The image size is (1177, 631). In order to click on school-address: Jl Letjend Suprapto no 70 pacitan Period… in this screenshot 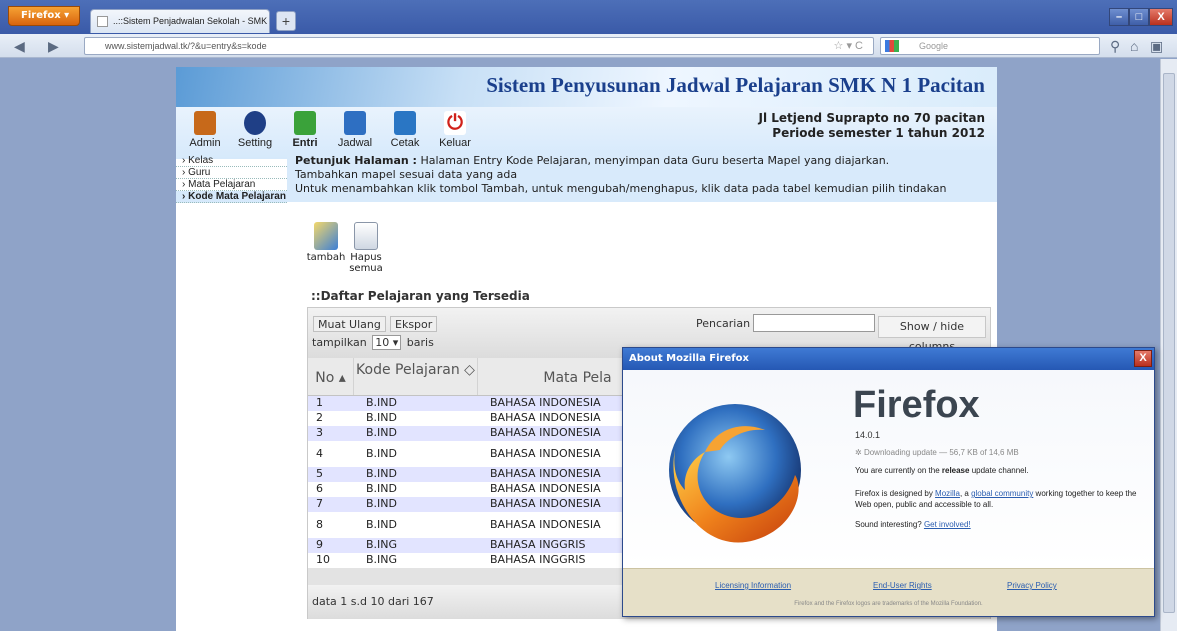, I will do `click(871, 126)`.